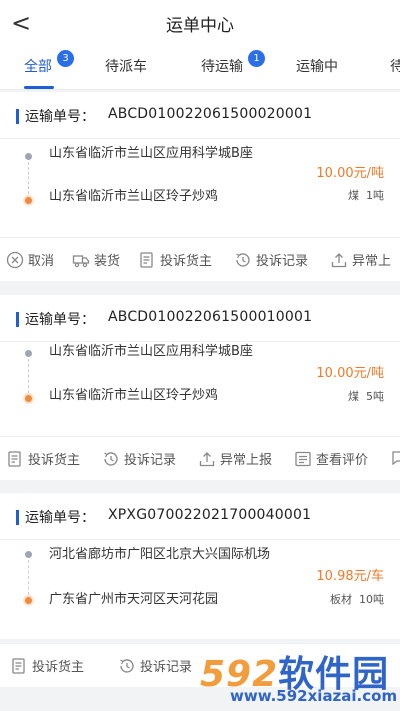 This screenshot has width=400, height=711. I want to click on order-number-row: 运输单号： ABCD010022061500010001, so click(208, 319).